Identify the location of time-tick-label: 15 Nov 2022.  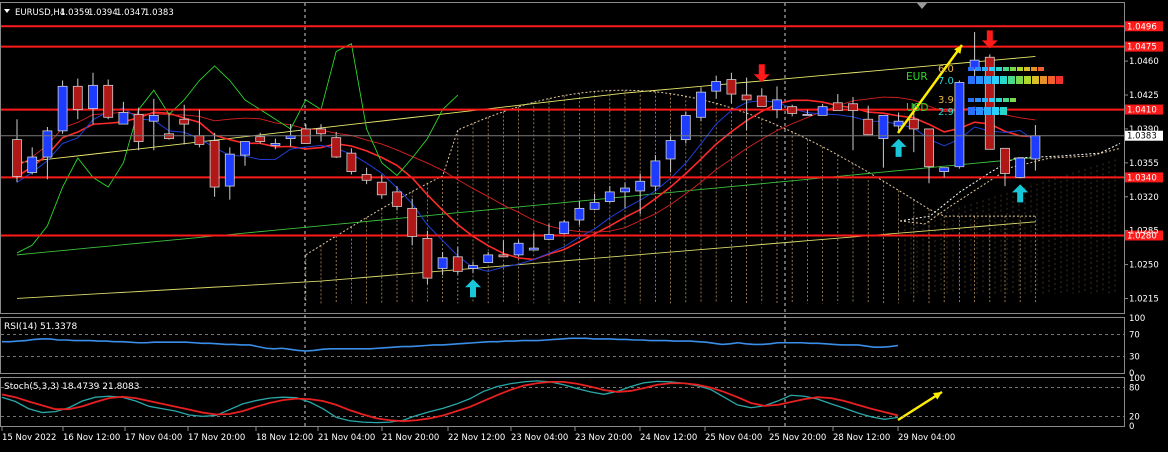
(29, 438).